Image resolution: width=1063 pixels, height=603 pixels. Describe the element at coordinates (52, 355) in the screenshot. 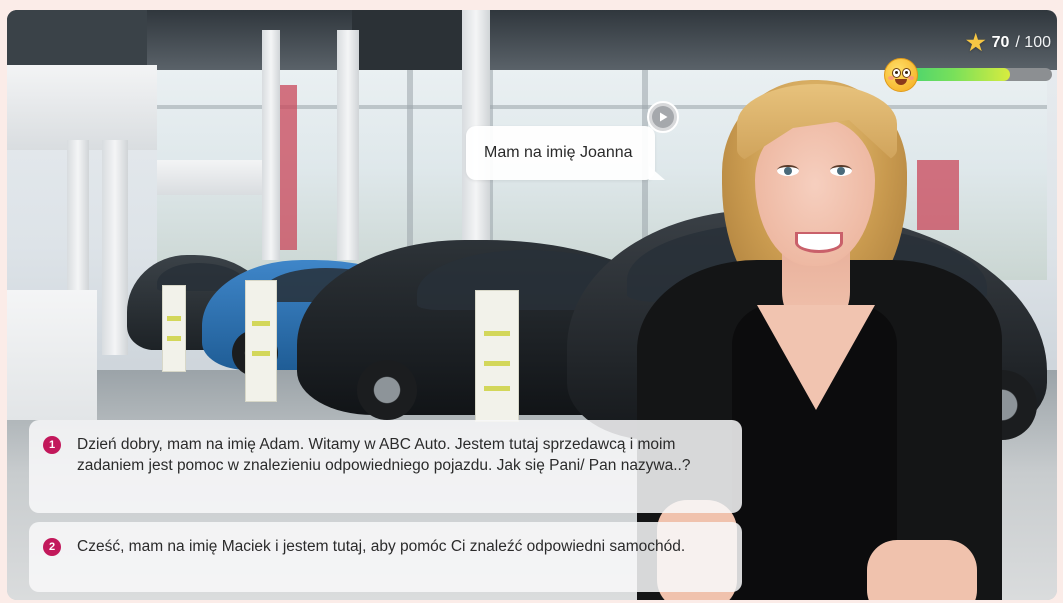

I see `reception-counter` at that location.